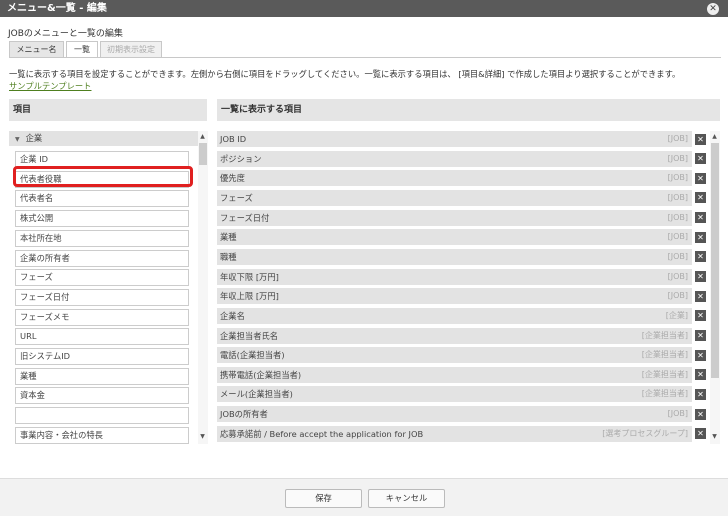  I want to click on left-list-item: 企業の所有者, so click(102, 258).